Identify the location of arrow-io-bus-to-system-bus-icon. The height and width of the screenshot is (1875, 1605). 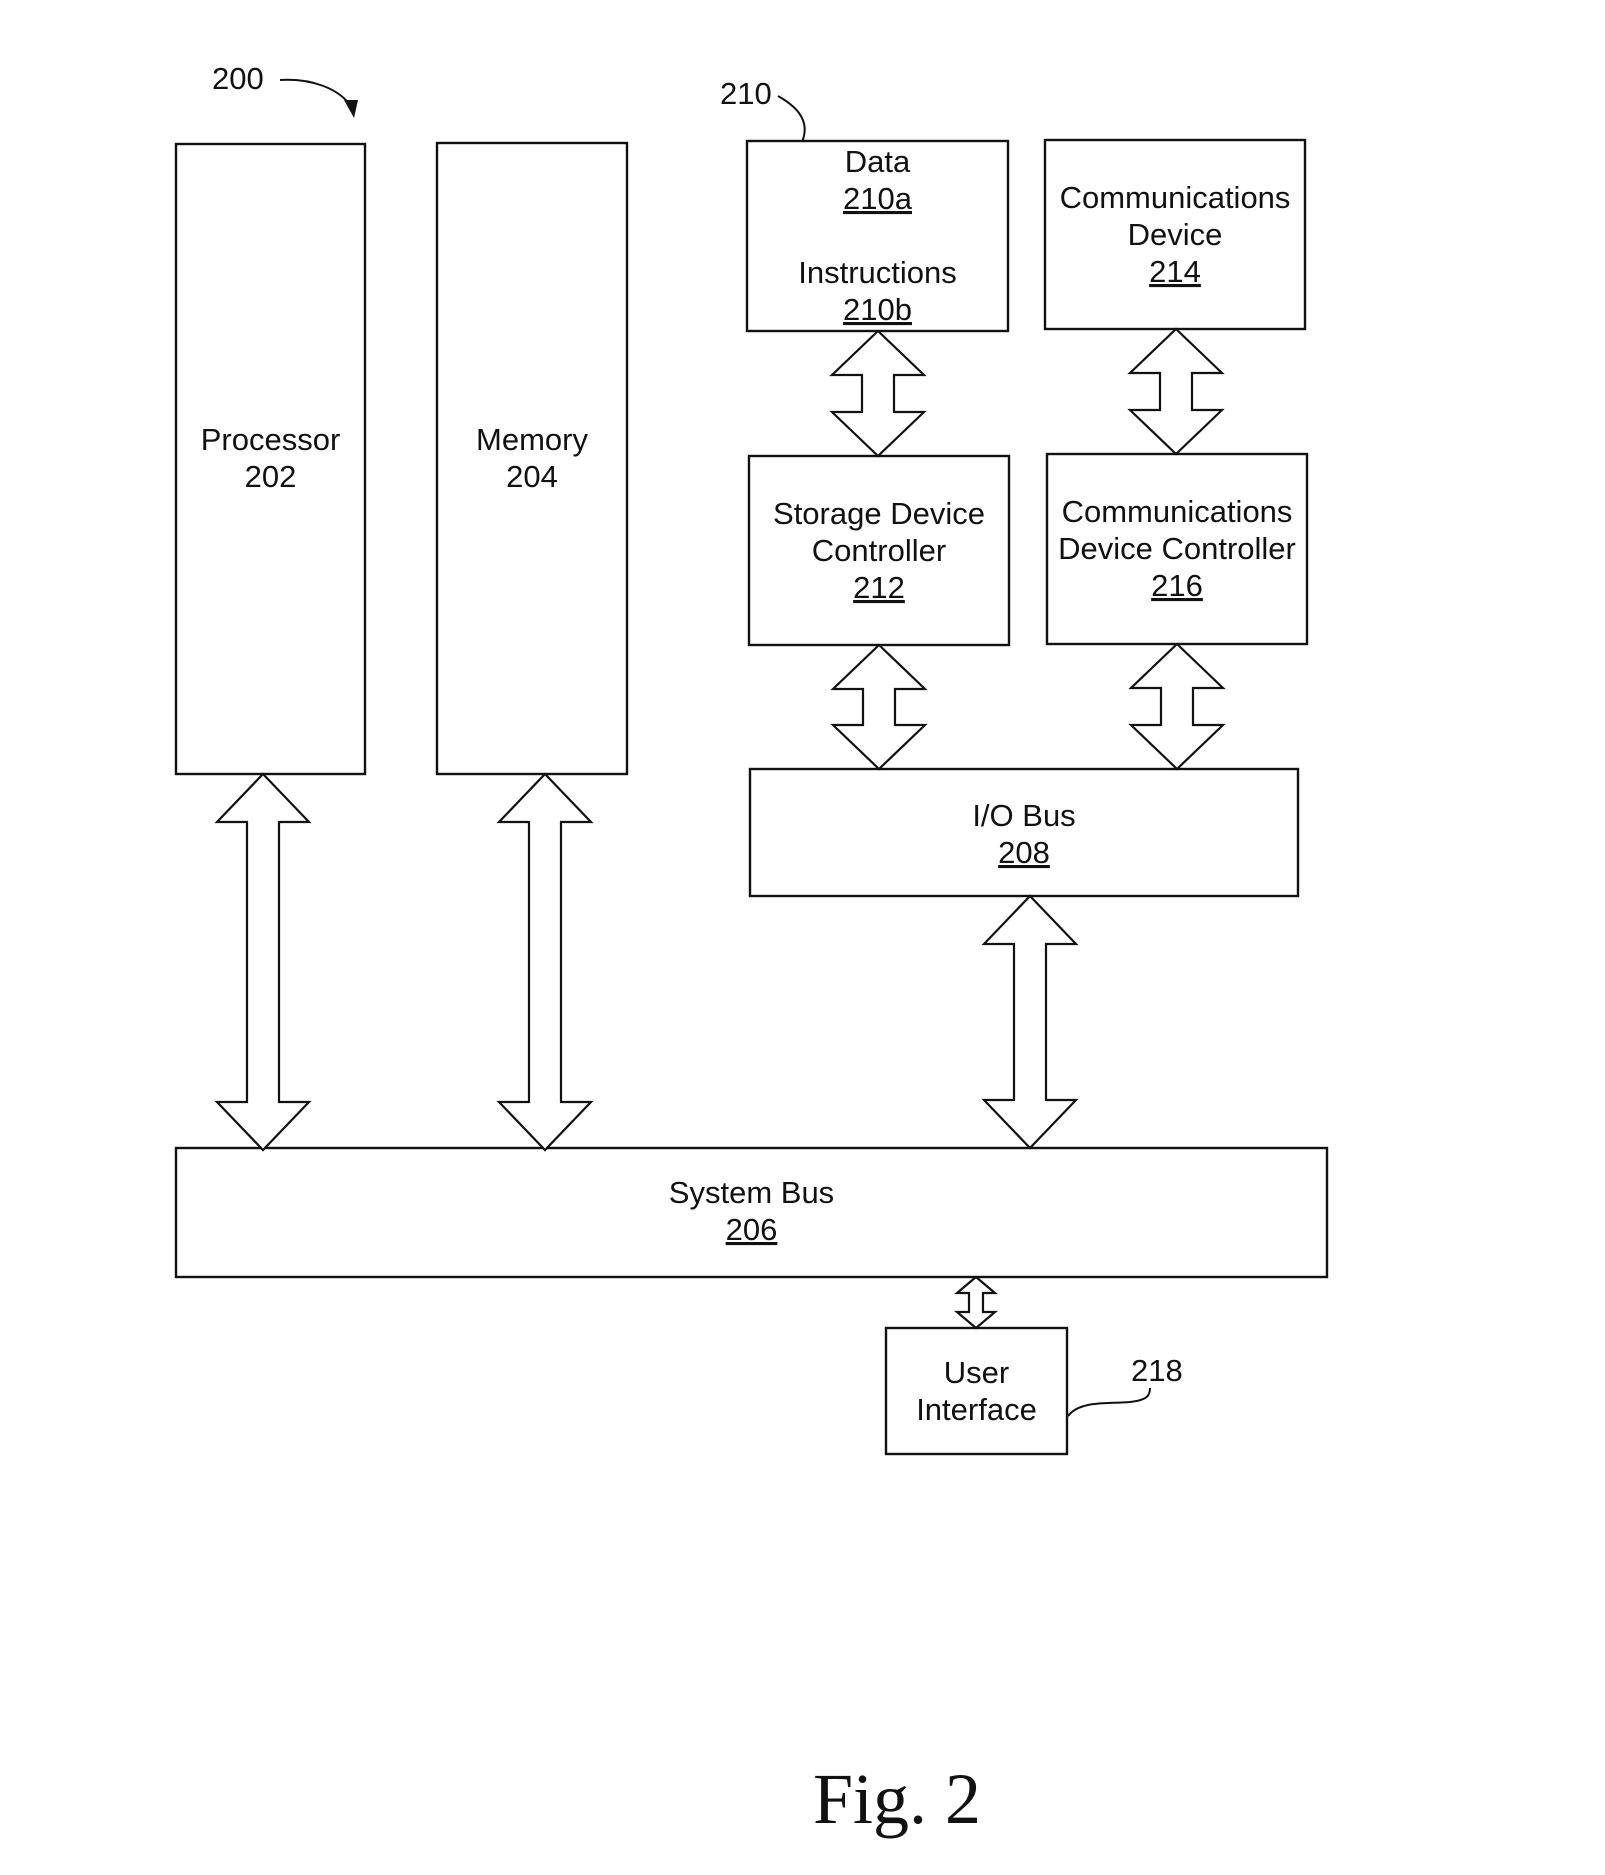
(1030, 1022).